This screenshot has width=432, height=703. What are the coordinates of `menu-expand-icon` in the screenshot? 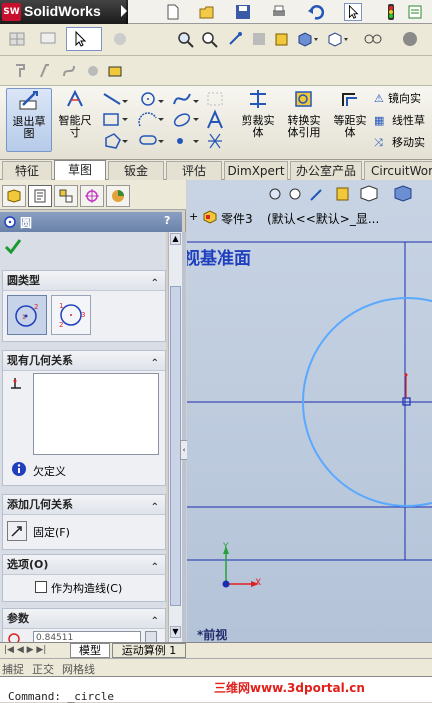 It's located at (124, 11).